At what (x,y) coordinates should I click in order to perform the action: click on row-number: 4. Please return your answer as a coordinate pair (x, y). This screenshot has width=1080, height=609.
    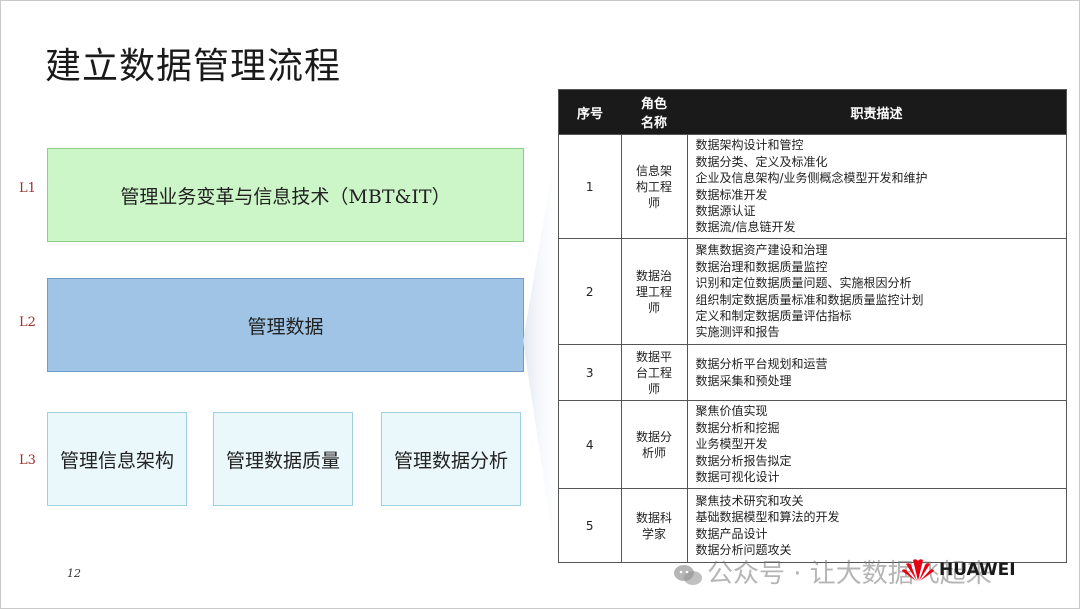
    Looking at the image, I should click on (590, 444).